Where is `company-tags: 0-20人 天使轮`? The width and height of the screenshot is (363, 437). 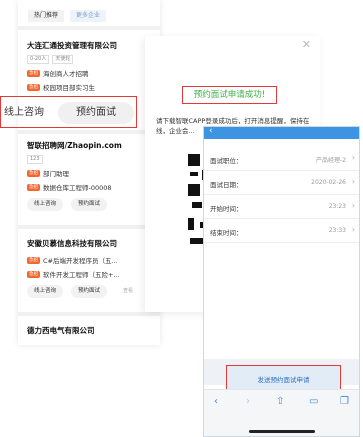
company-tags: 0-20人 天使轮 is located at coordinates (93, 59).